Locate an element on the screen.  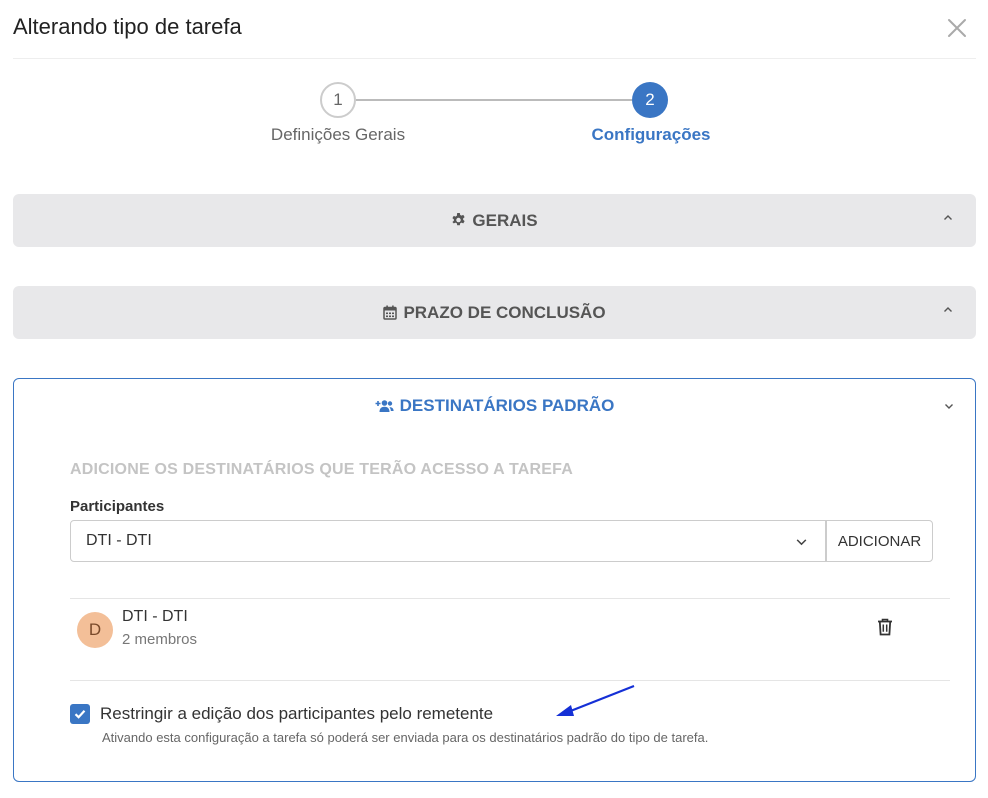
member-count: 2 membros is located at coordinates (160, 639).